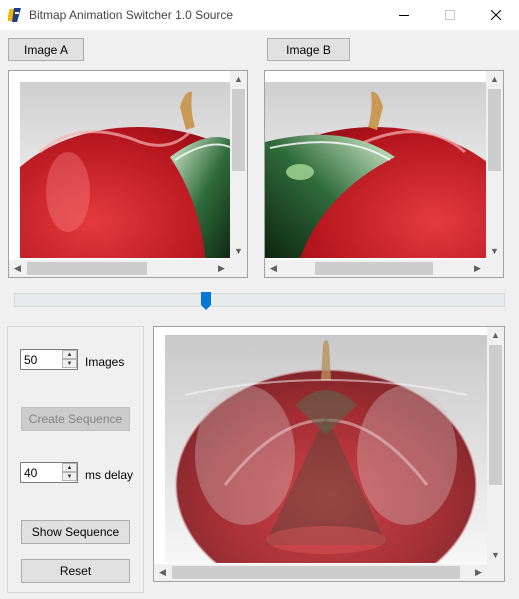 Image resolution: width=519 pixels, height=599 pixels. I want to click on delay-label: ms delay, so click(109, 475).